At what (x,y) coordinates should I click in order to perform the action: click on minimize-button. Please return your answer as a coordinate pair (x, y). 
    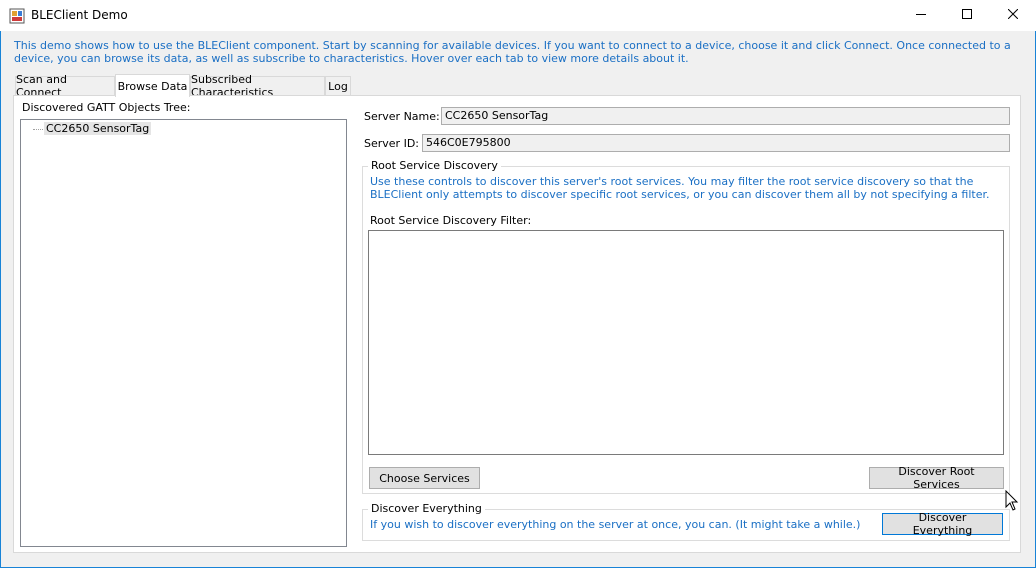
    Looking at the image, I should click on (921, 15).